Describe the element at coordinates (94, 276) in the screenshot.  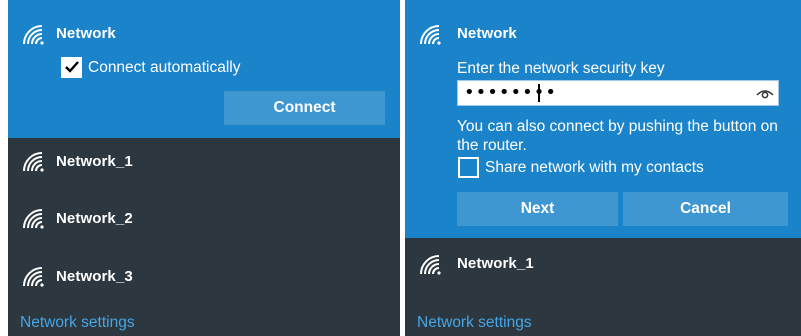
I see `network-list-item-name: Network_3` at that location.